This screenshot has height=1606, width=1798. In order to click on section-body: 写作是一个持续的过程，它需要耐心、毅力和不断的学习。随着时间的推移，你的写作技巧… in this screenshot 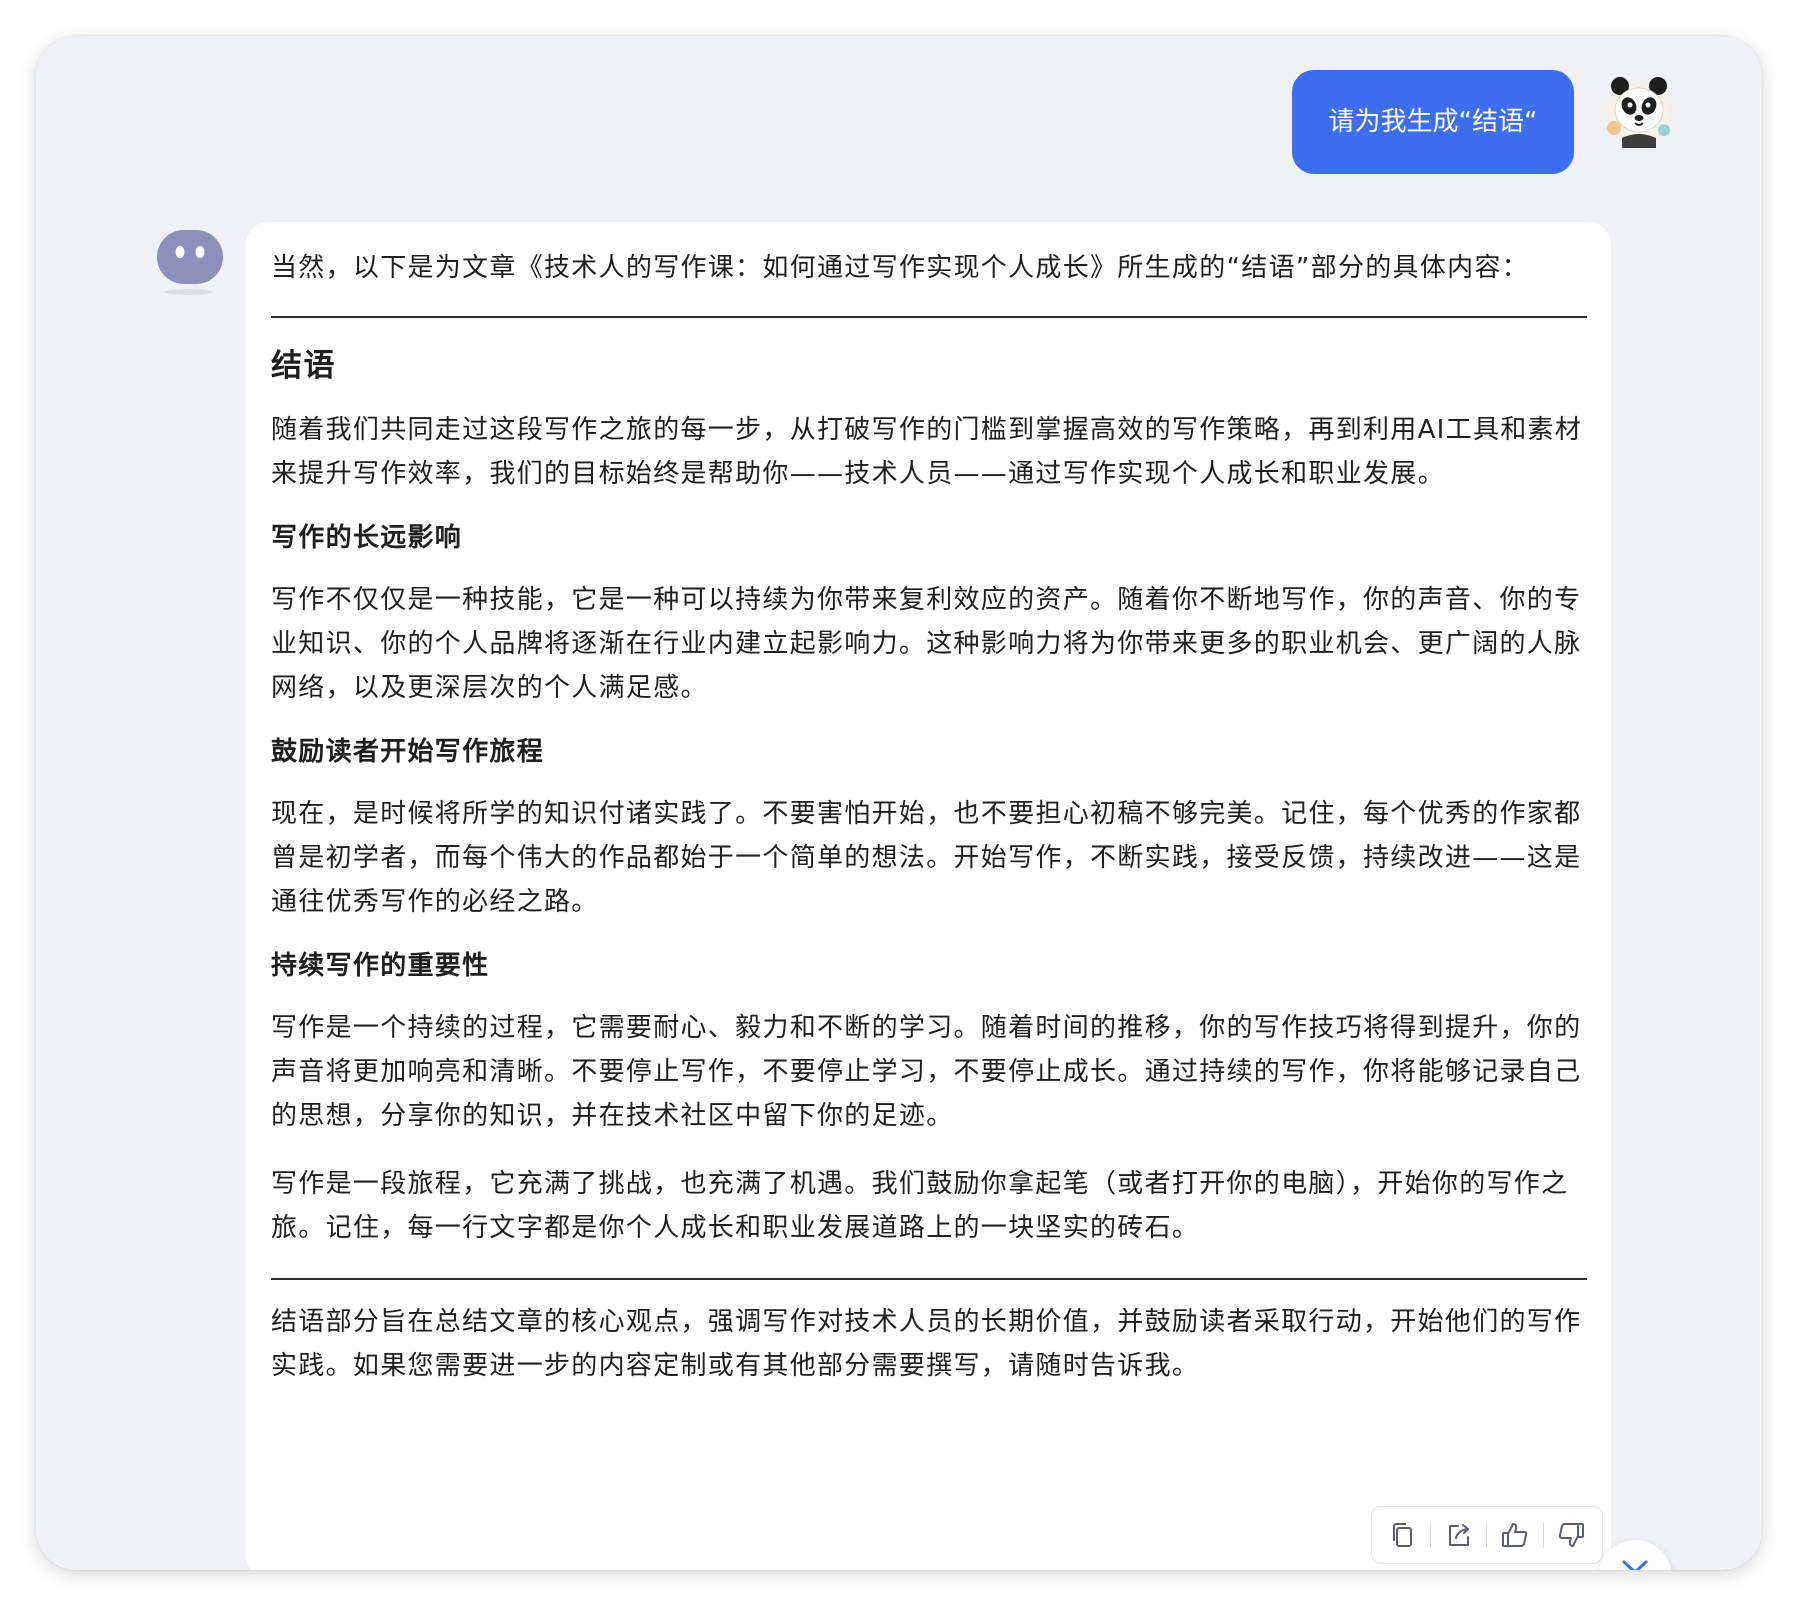, I will do `click(926, 1072)`.